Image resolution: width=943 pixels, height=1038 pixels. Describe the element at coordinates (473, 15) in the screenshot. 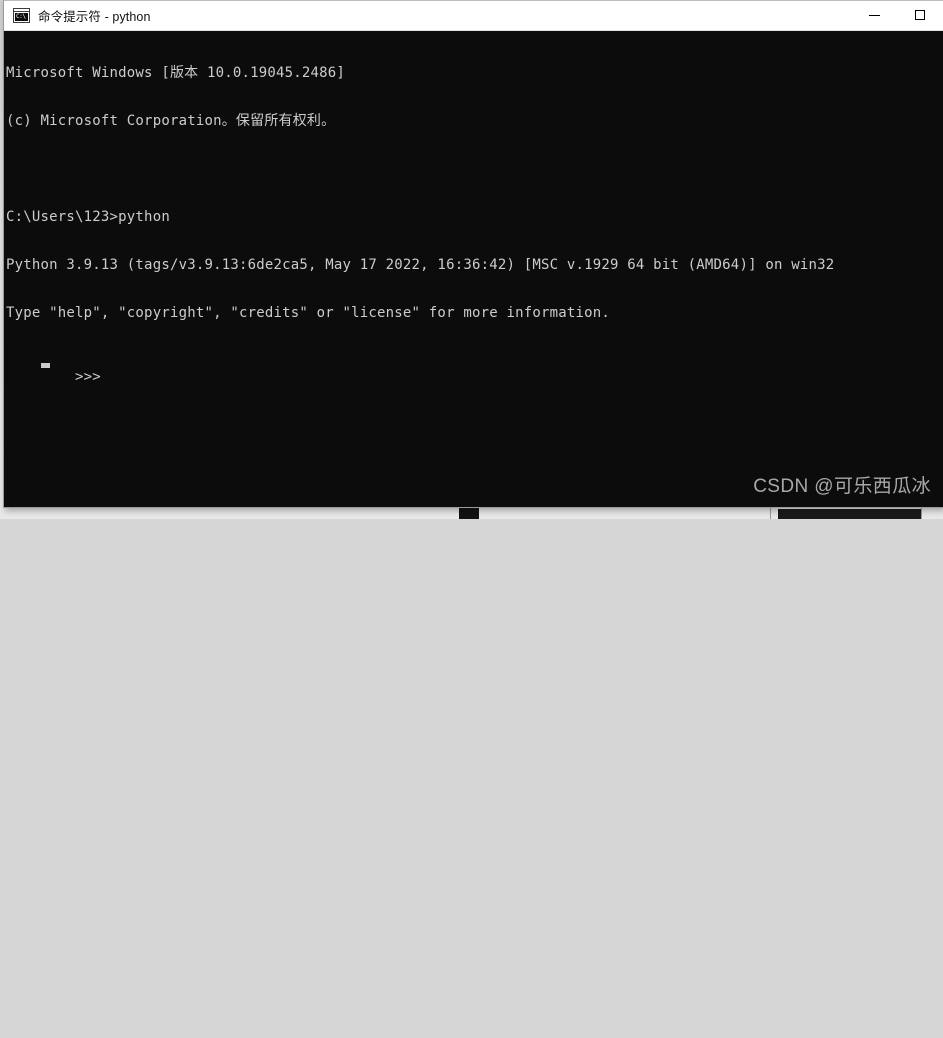

I see `title-bar: C:\ 命令提示符 - python` at that location.